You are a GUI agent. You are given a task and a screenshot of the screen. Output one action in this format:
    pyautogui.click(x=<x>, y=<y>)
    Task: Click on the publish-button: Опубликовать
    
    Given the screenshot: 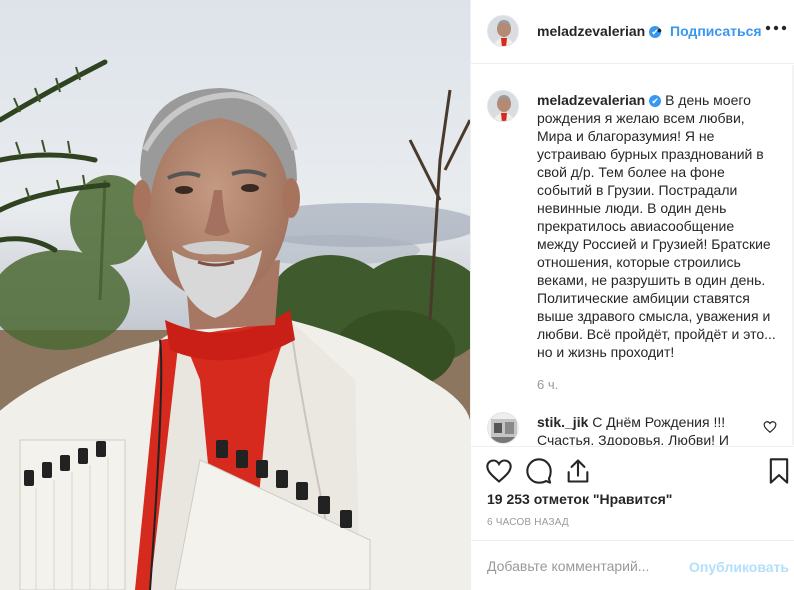 What is the action you would take?
    pyautogui.click(x=739, y=567)
    